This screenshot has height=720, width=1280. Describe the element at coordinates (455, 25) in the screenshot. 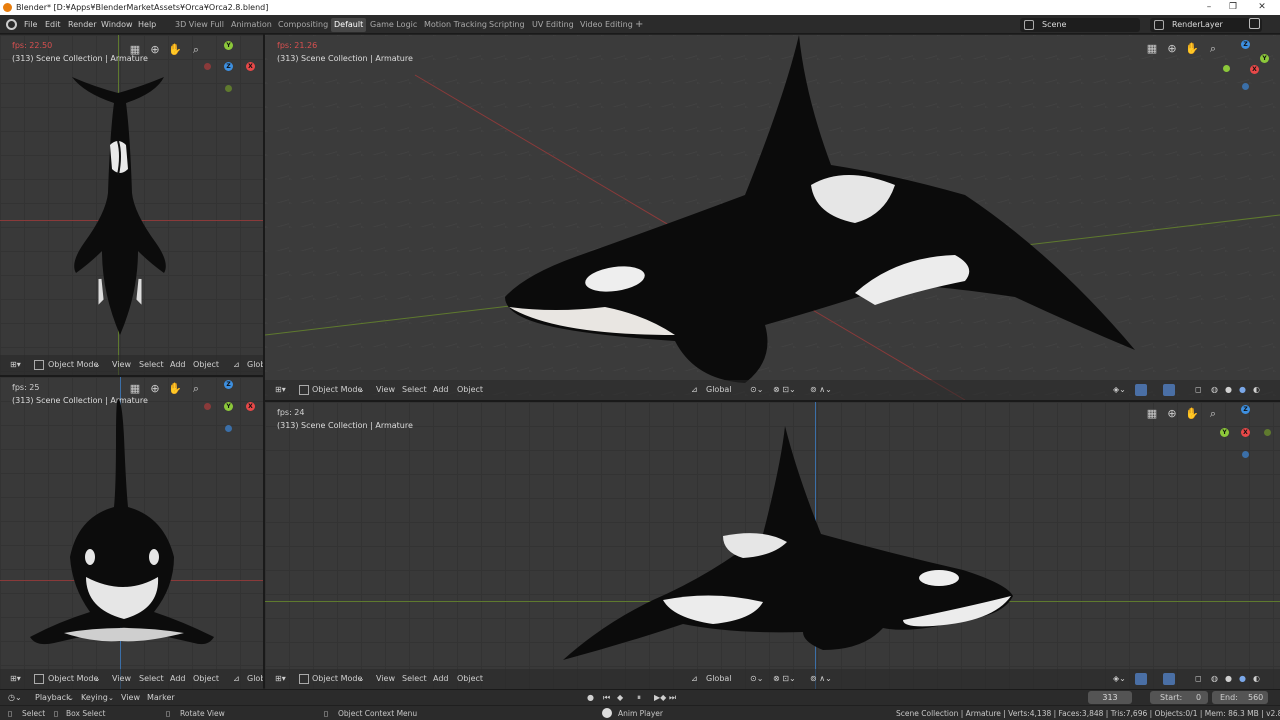

I see `tab-motion-tracking: Motion Tracking` at that location.